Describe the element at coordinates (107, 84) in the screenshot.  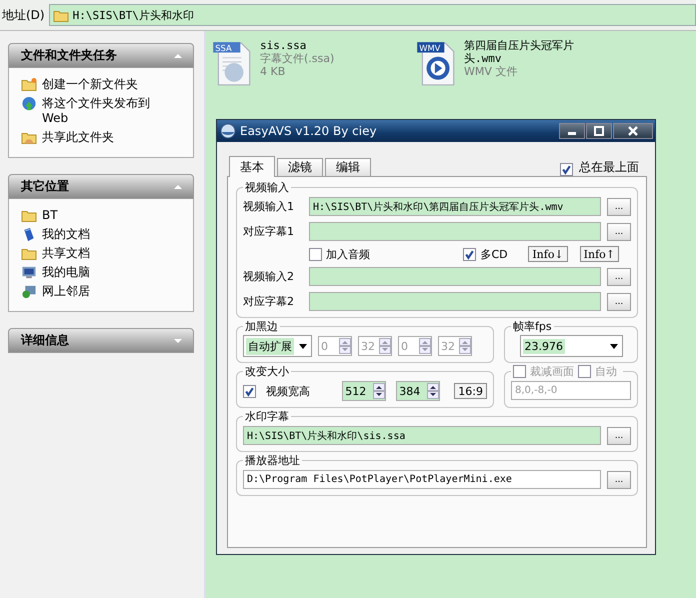
I see `task-link: 创建一个新文件夹` at that location.